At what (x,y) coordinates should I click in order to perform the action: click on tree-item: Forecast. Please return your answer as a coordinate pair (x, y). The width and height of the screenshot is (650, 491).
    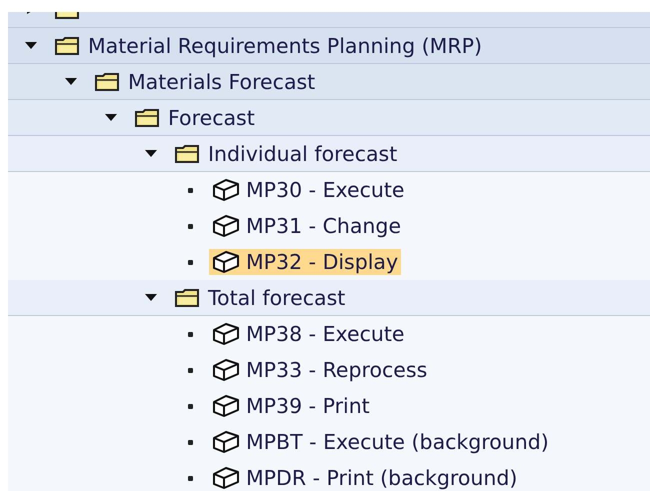
    Looking at the image, I should click on (194, 117).